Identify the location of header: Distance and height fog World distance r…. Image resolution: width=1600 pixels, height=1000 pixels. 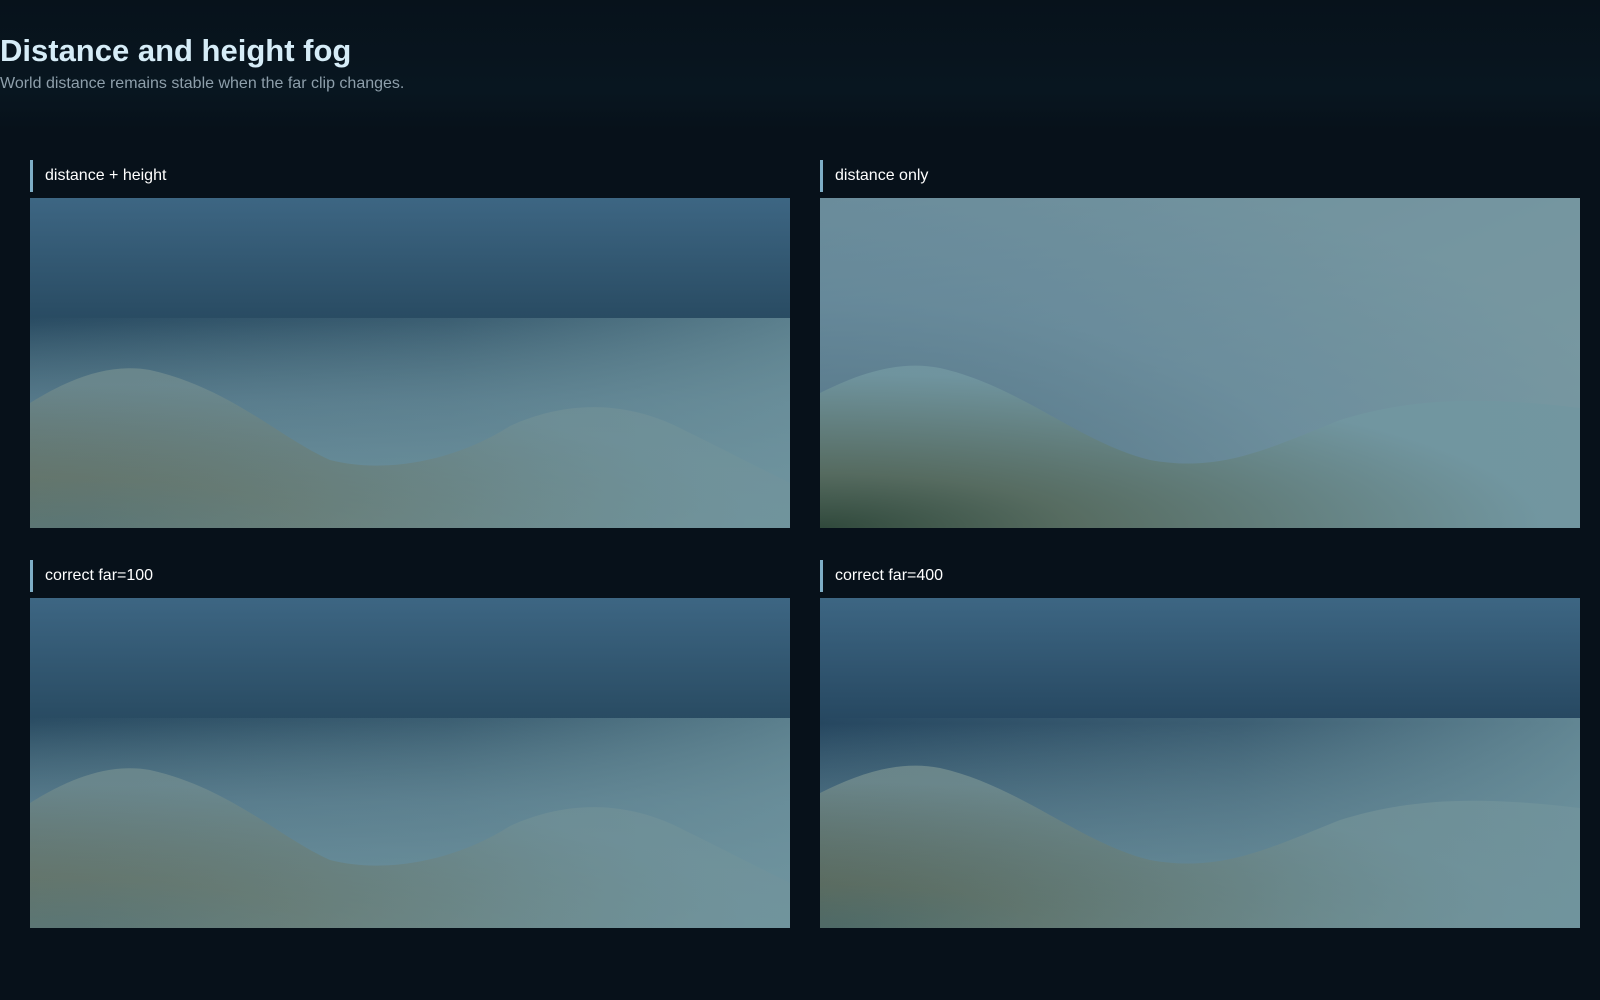
(800, 65).